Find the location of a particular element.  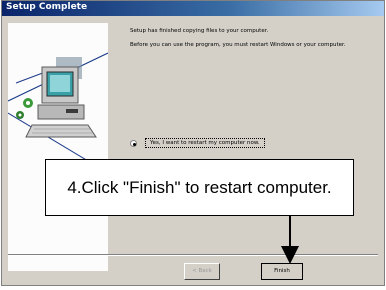

restart-option-label: Yes, I want to restart my computer now. is located at coordinates (205, 143).